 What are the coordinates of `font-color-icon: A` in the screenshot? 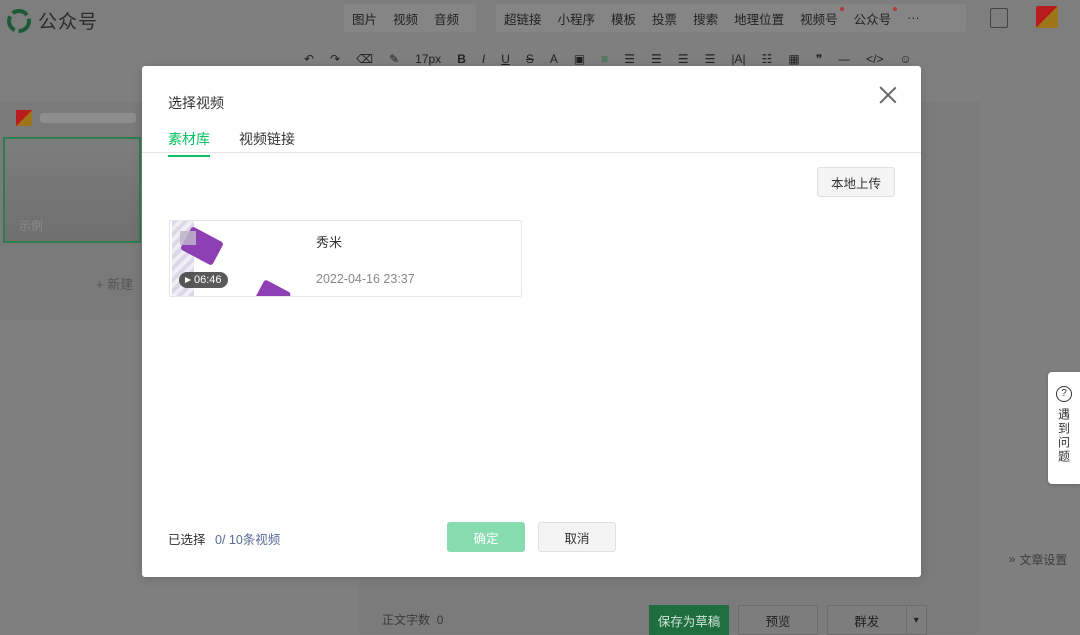 It's located at (554, 59).